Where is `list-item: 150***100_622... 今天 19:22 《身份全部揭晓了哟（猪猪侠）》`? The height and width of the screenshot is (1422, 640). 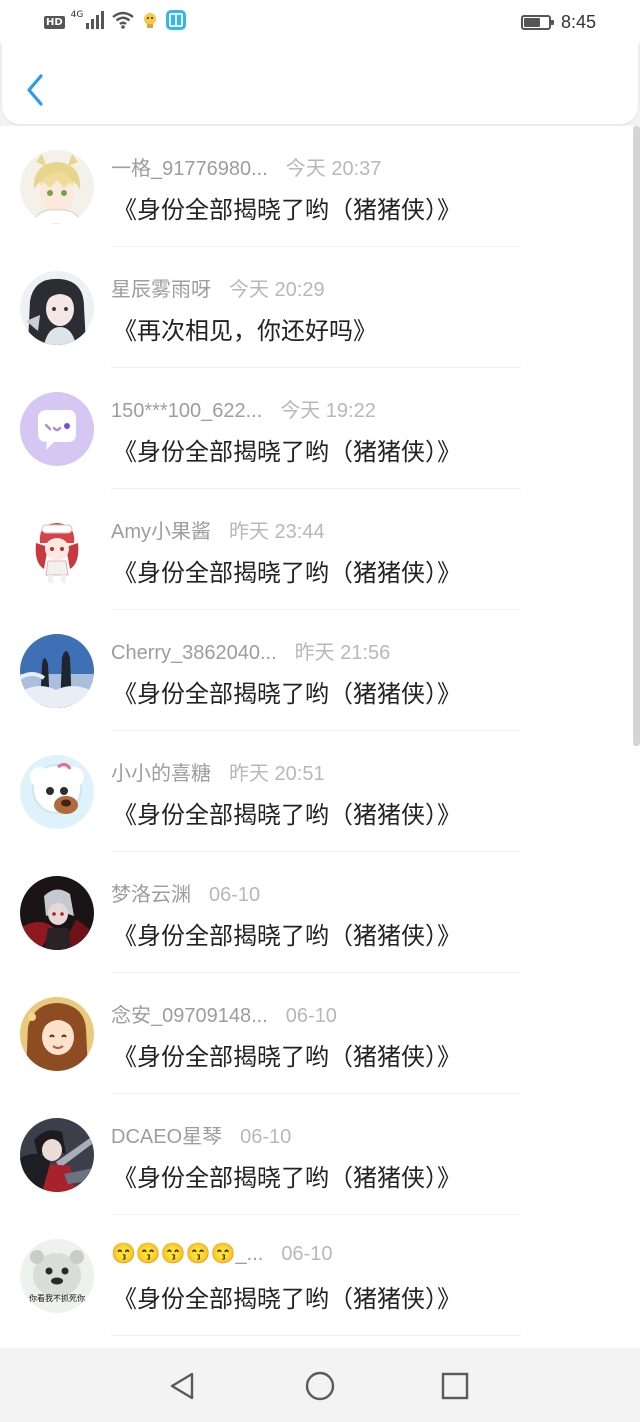
list-item: 150***100_622... 今天 19:22 《身份全部揭晓了哟（猪猪侠）》 is located at coordinates (320, 428).